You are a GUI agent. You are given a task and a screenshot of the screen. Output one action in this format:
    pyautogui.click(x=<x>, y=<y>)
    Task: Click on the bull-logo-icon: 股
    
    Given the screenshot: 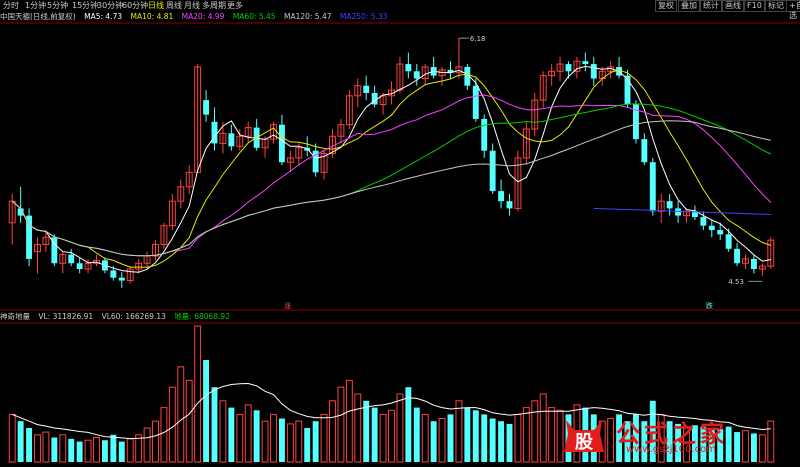 What is the action you would take?
    pyautogui.click(x=584, y=436)
    